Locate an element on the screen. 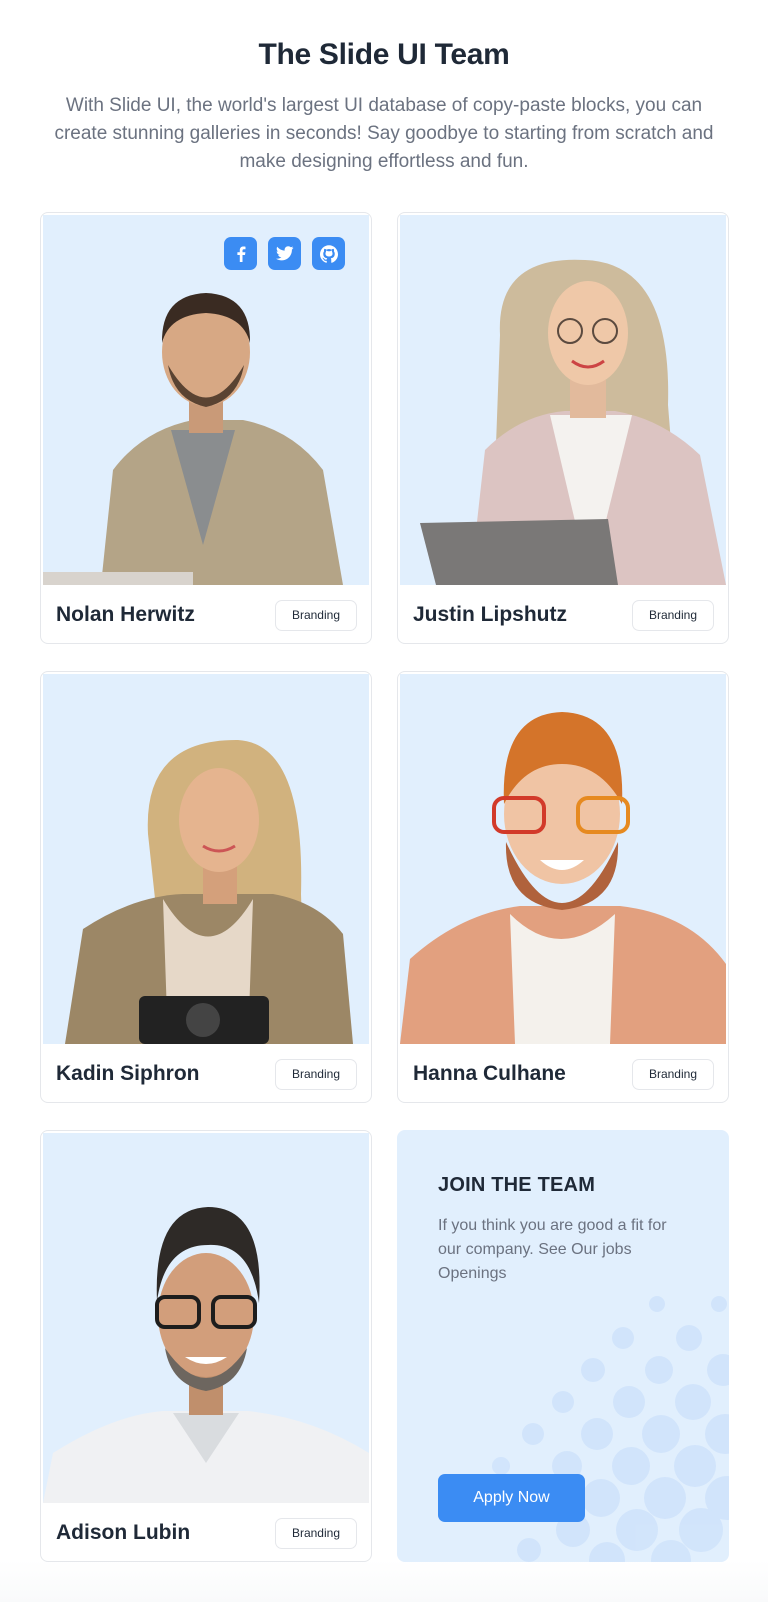  team-card-adison: Adison Lubin Branding is located at coordinates (206, 1346).